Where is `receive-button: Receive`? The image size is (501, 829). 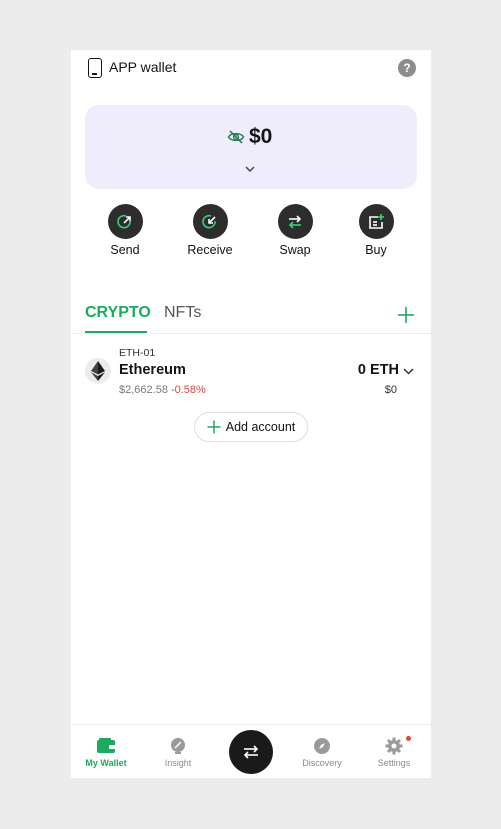 receive-button: Receive is located at coordinates (210, 230).